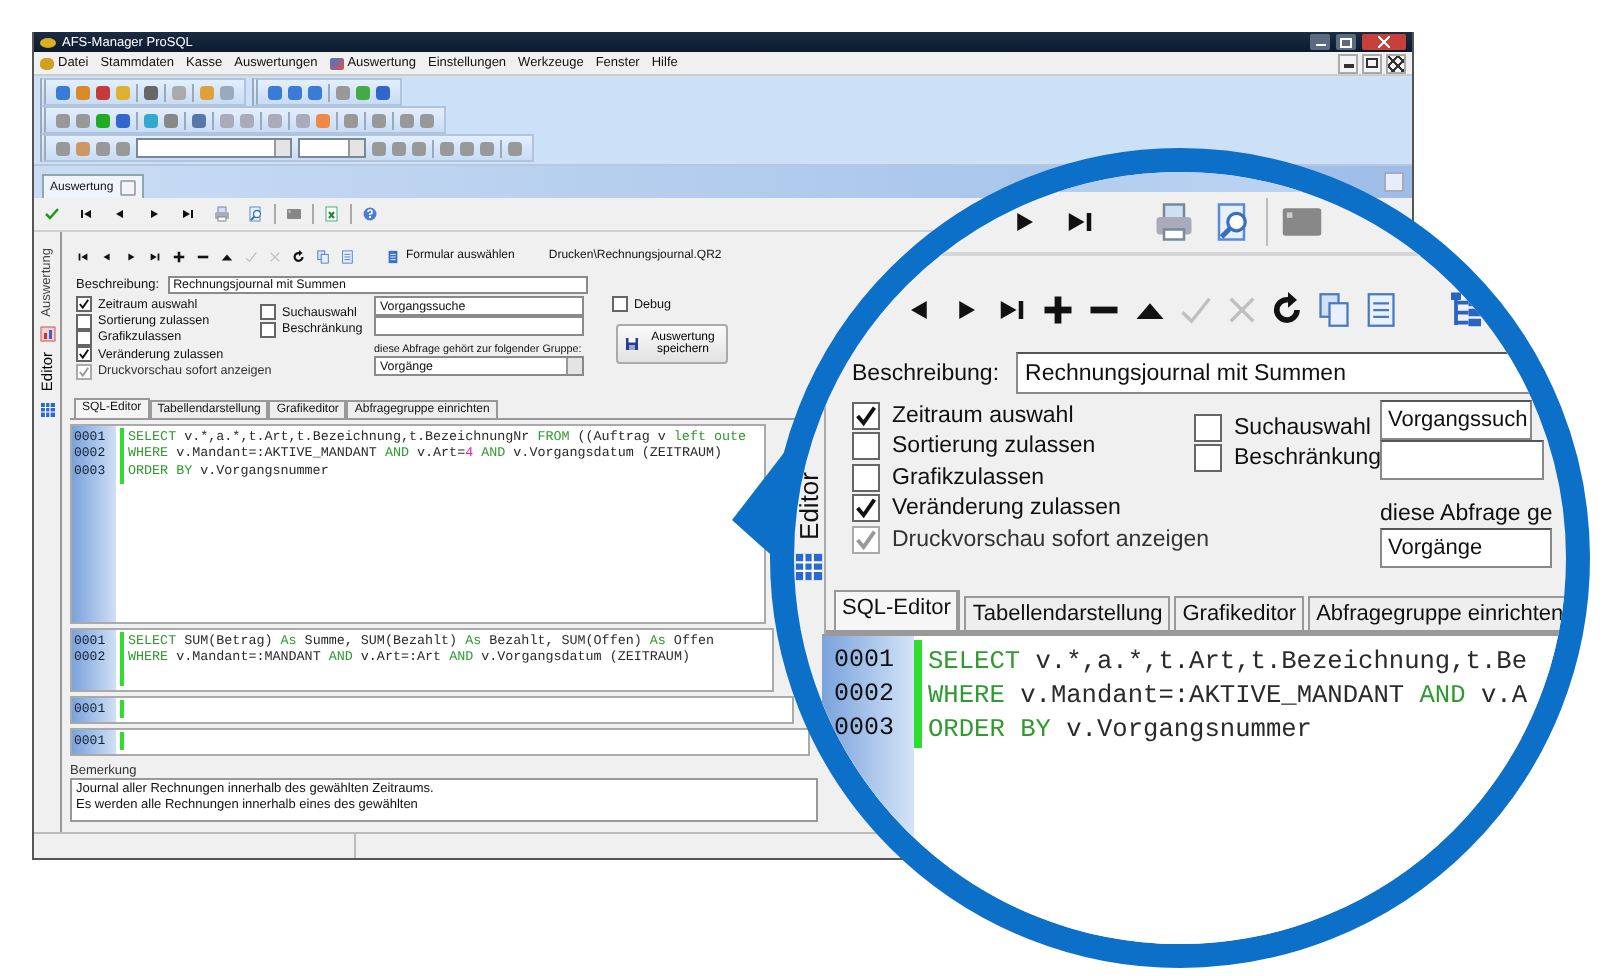 This screenshot has height=976, width=1618. What do you see at coordinates (1456, 420) in the screenshot?
I see `search-field: Vorgangssuch` at bounding box center [1456, 420].